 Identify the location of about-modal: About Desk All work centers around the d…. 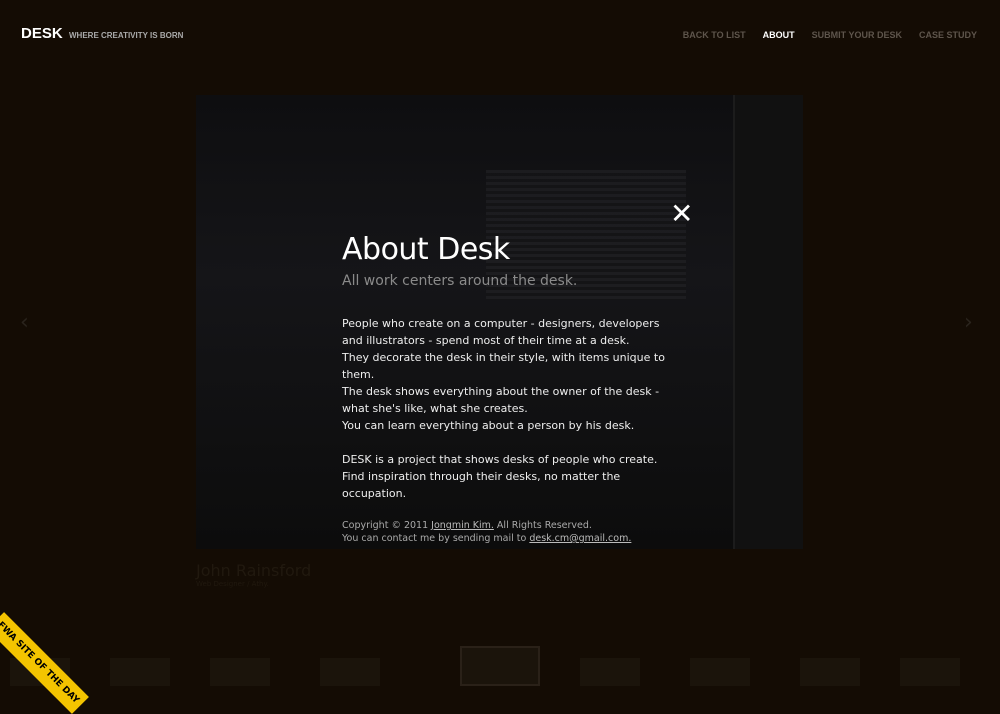
(507, 388).